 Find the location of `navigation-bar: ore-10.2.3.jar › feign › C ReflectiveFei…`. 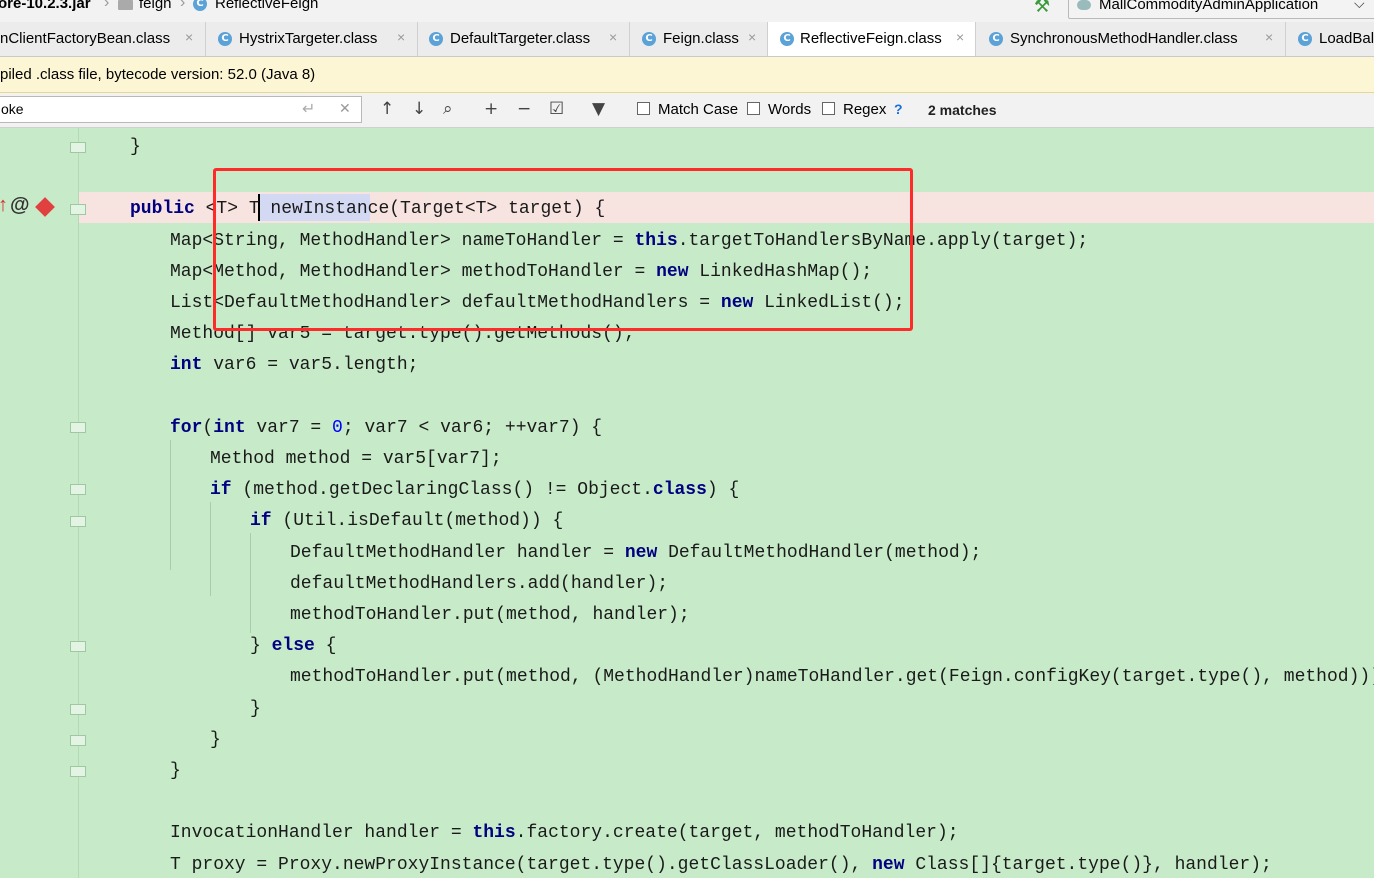

navigation-bar: ore-10.2.3.jar › feign › C ReflectiveFei… is located at coordinates (687, 11).